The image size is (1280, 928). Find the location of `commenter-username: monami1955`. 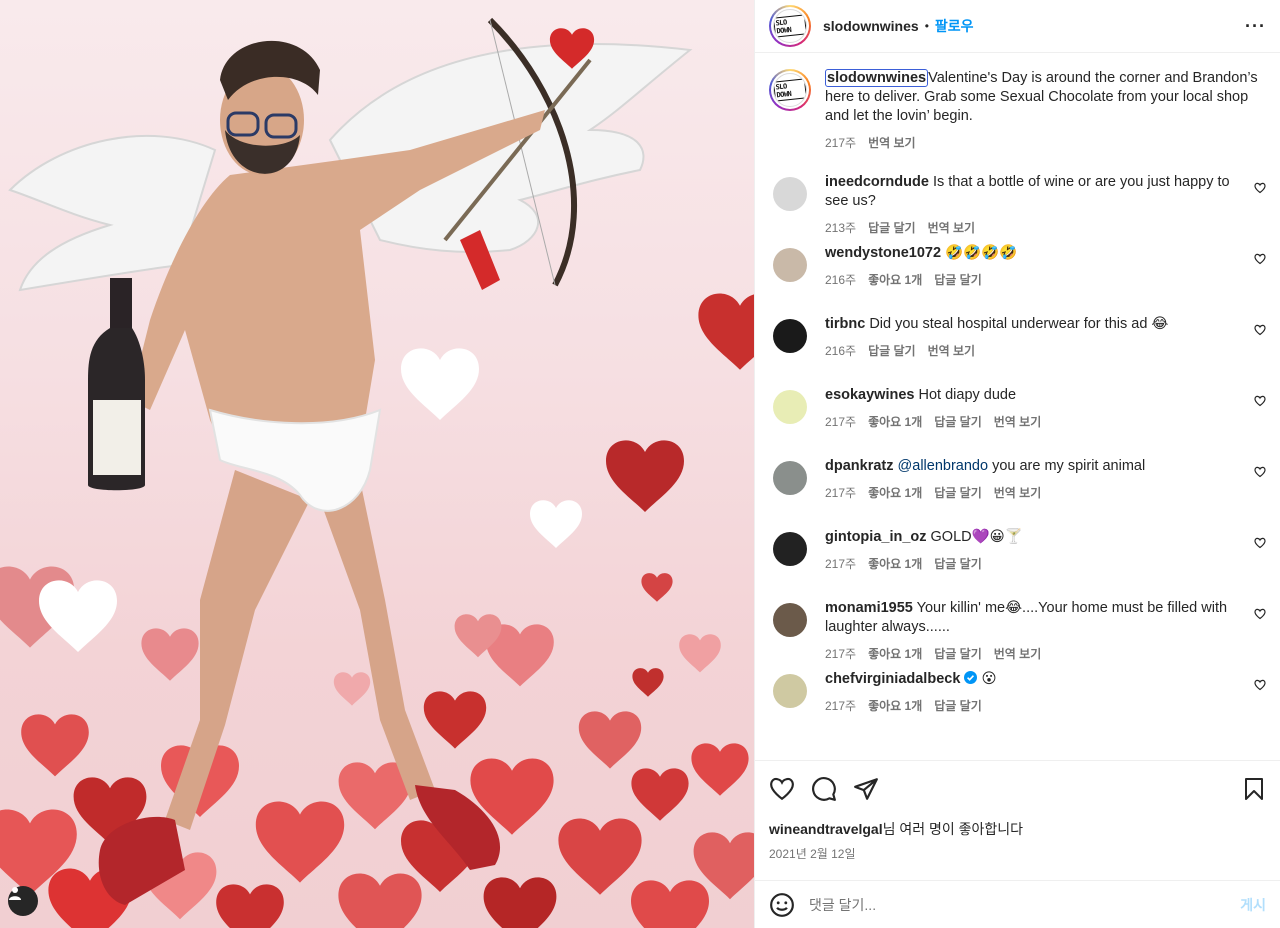

commenter-username: monami1955 is located at coordinates (869, 608).